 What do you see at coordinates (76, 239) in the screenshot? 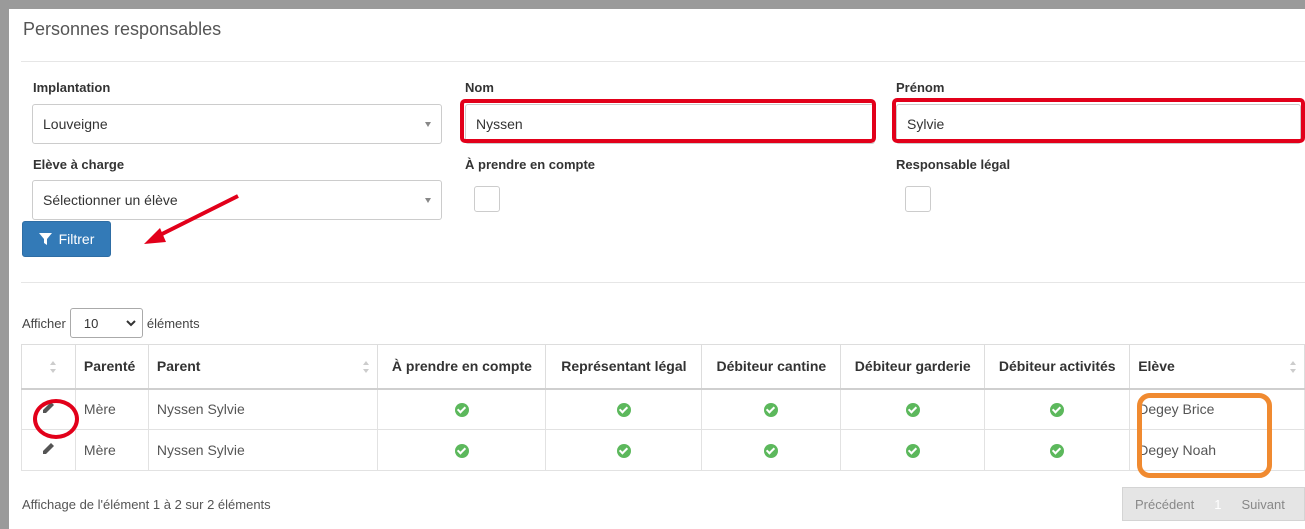
I see `filter-button-label: Filtrer` at bounding box center [76, 239].